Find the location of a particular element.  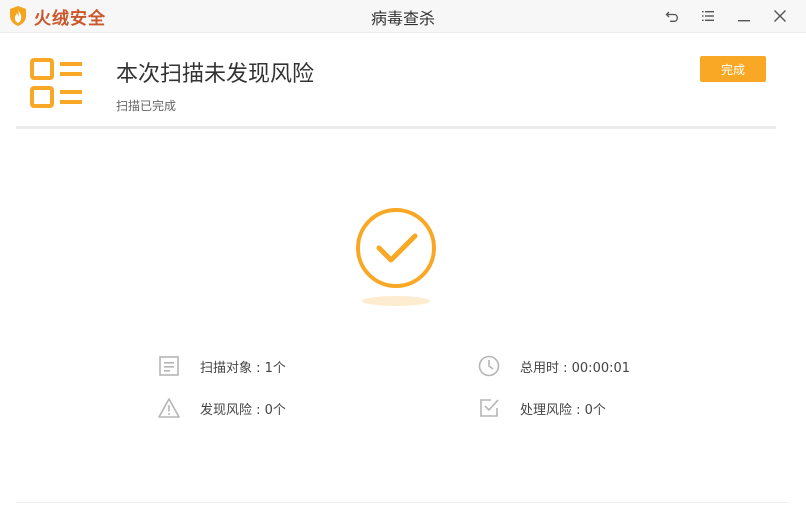

header-divider is located at coordinates (396, 127).